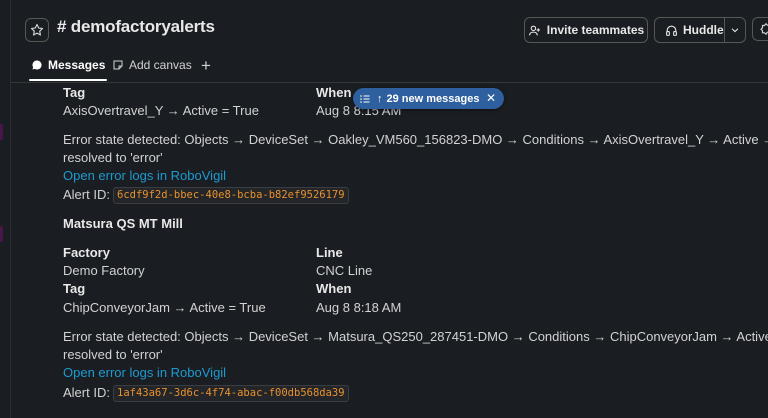 The width and height of the screenshot is (768, 418). Describe the element at coordinates (77, 65) in the screenshot. I see `tab-label: Messages` at that location.